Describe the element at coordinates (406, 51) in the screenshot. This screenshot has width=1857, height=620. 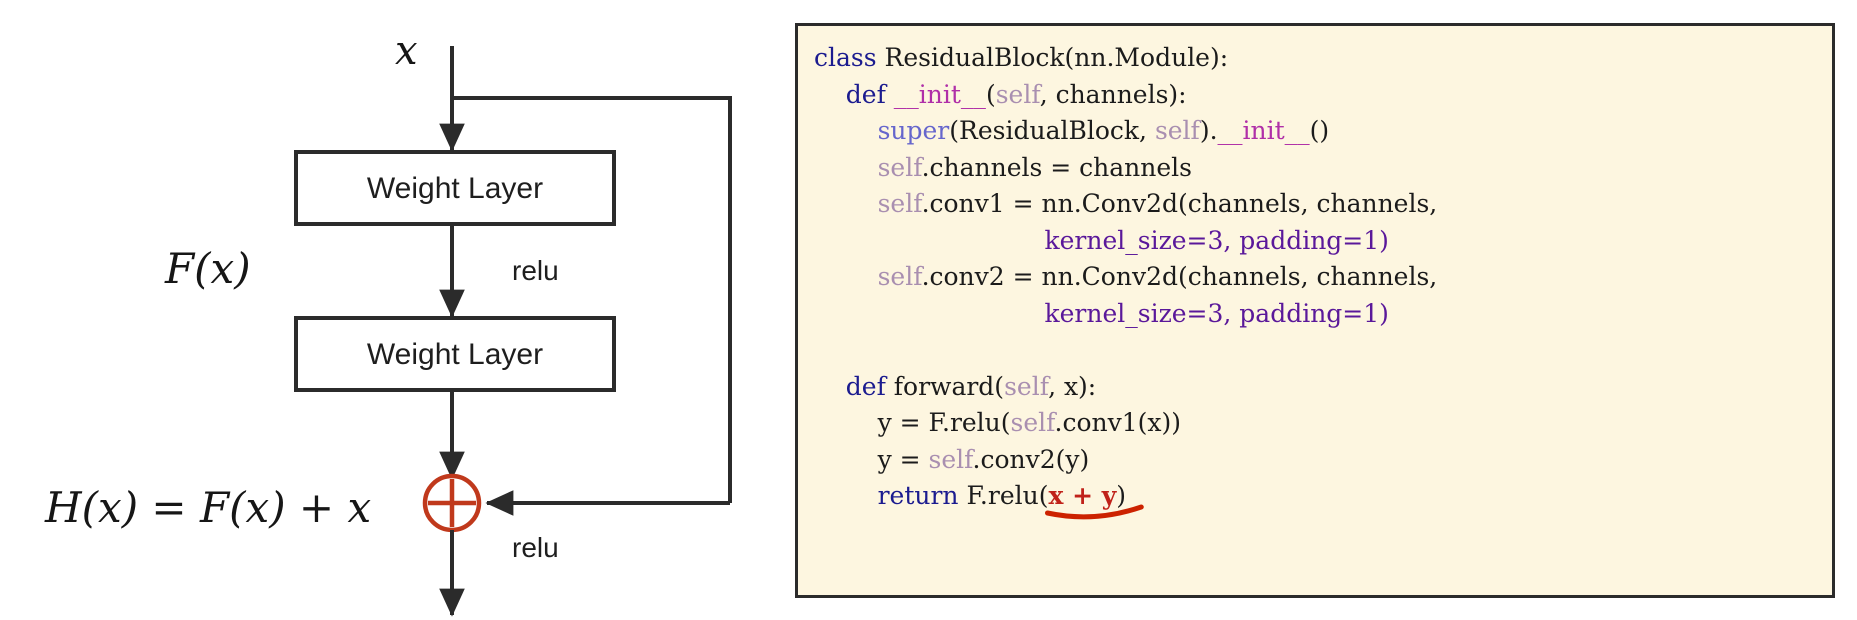
I see `input-label-x: x` at that location.